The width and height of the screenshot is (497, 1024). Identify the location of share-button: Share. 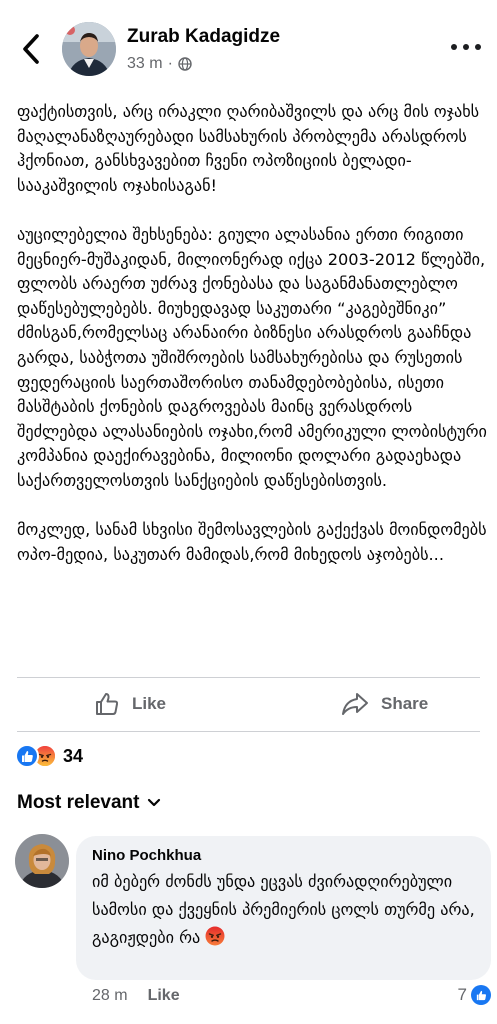
(384, 704).